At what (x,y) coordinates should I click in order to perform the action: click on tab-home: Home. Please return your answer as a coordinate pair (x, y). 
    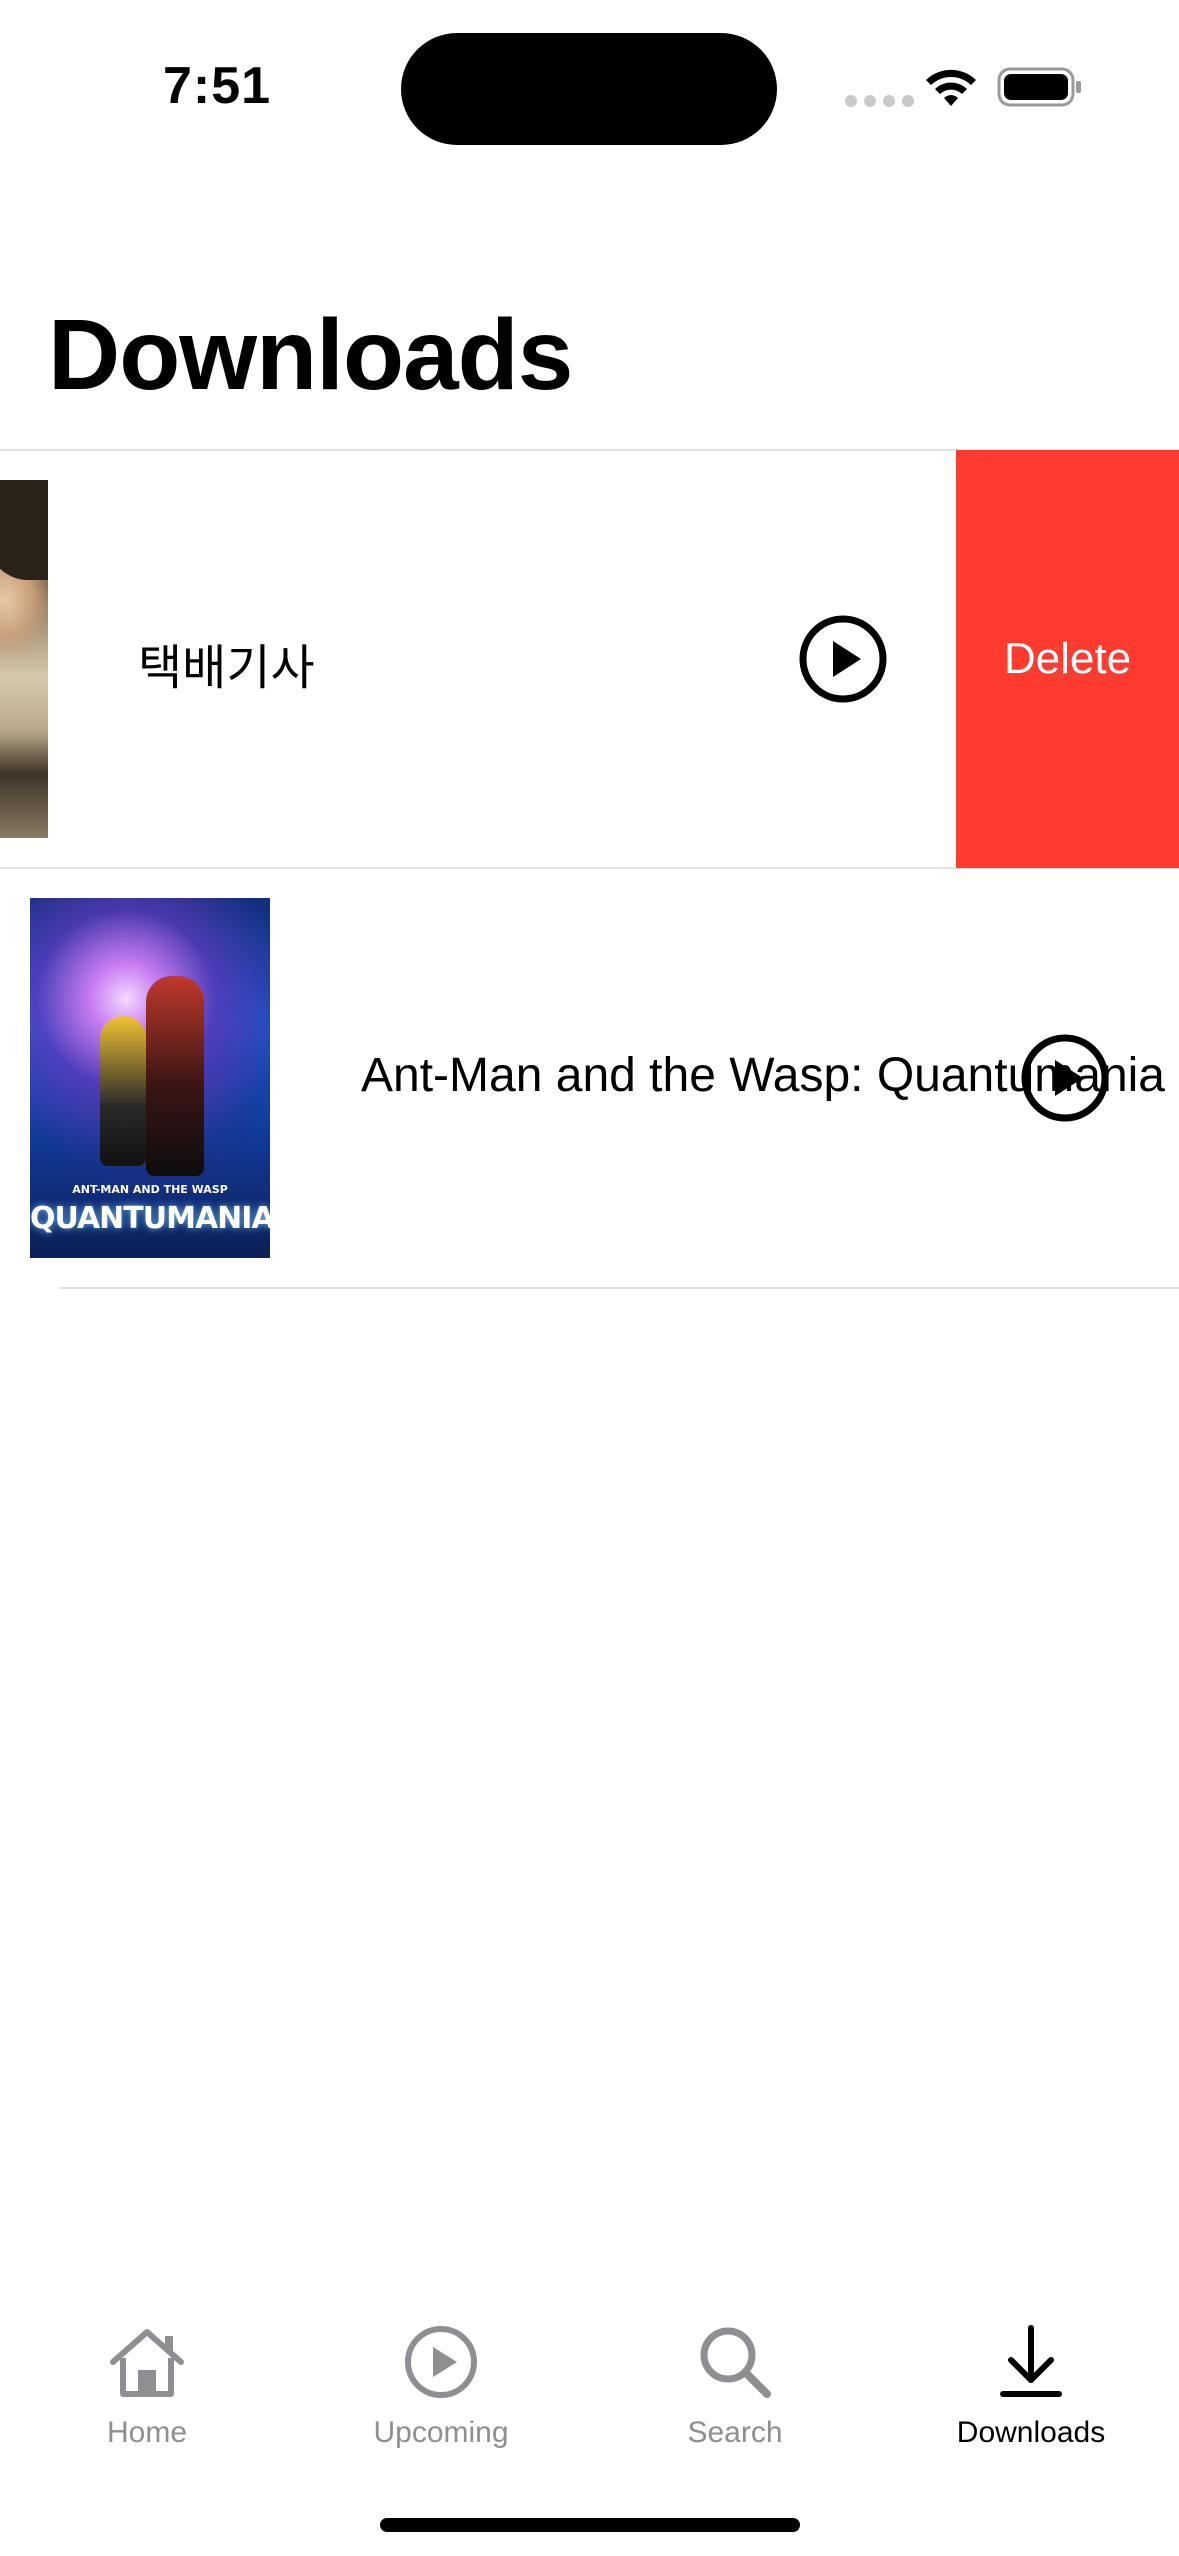
    Looking at the image, I should click on (147, 2390).